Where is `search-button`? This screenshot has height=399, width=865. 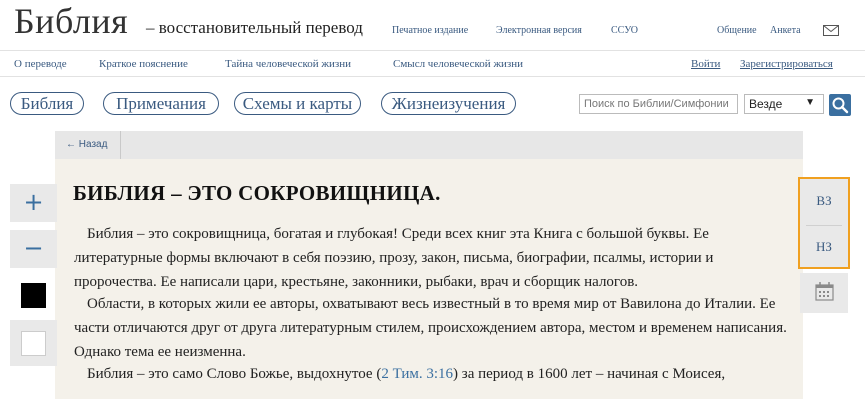
search-button is located at coordinates (840, 105).